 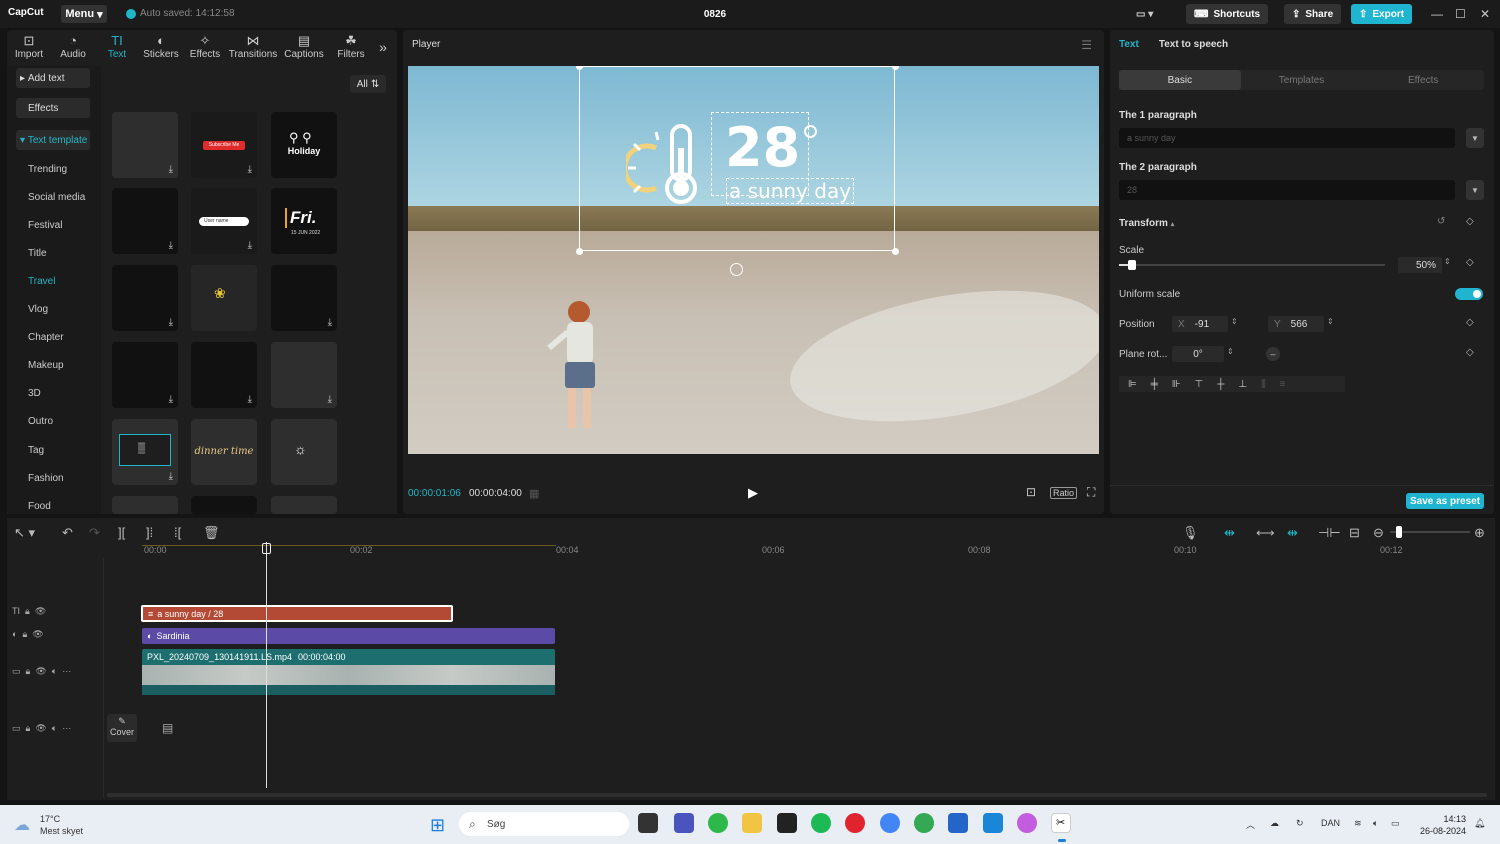 I want to click on align-top-icon: ⊤, so click(x=1199, y=384).